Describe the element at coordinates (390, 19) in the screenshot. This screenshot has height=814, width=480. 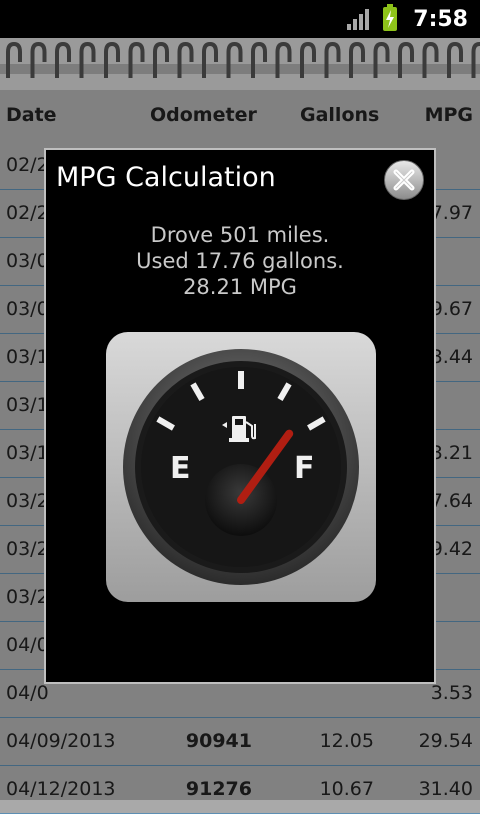
I see `battery-charging-icon` at that location.